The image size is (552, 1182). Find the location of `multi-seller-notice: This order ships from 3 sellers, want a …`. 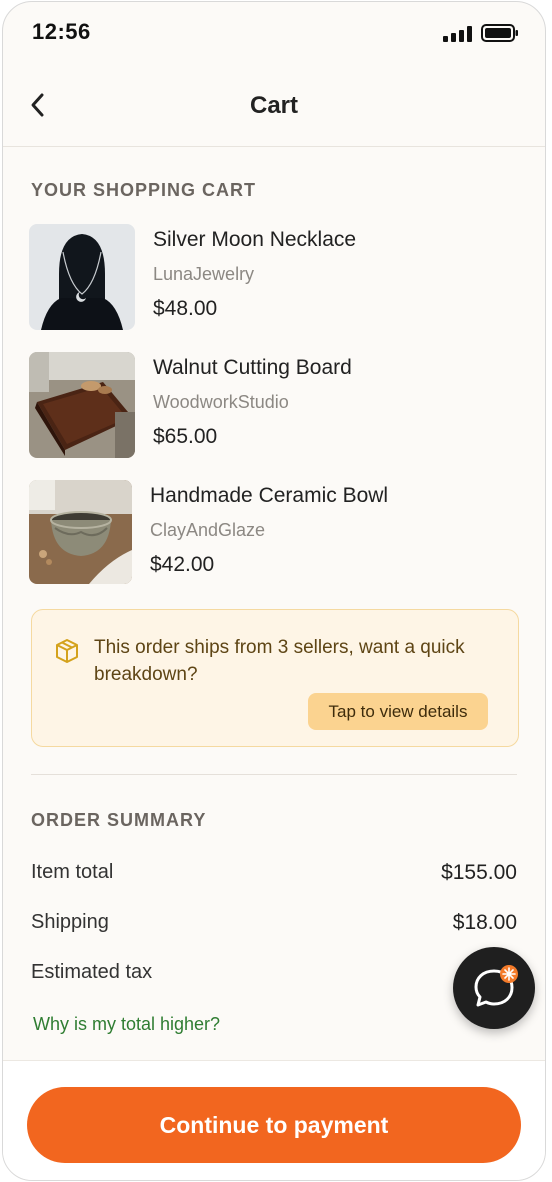

multi-seller-notice: This order ships from 3 sellers, want a … is located at coordinates (275, 678).